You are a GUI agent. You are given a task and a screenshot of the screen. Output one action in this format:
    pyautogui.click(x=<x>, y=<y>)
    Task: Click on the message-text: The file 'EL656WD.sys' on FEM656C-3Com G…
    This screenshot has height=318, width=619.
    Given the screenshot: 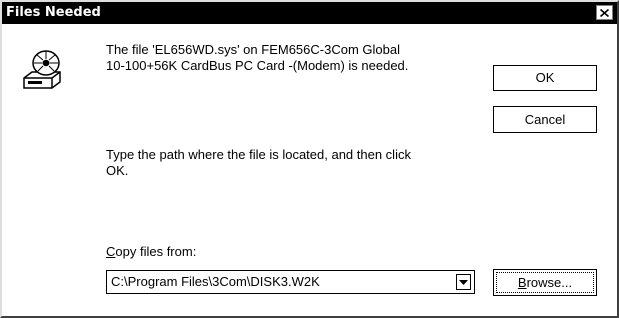 What is the action you would take?
    pyautogui.click(x=296, y=58)
    